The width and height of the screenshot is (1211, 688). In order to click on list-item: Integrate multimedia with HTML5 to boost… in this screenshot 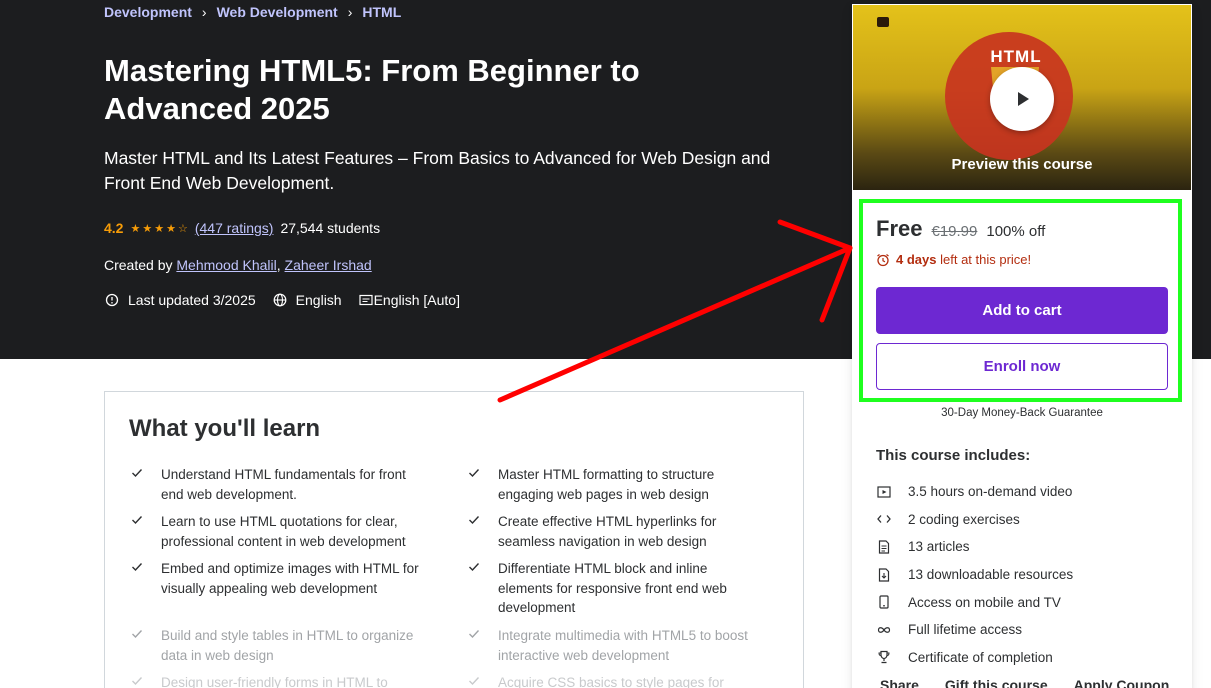, I will do `click(616, 645)`.